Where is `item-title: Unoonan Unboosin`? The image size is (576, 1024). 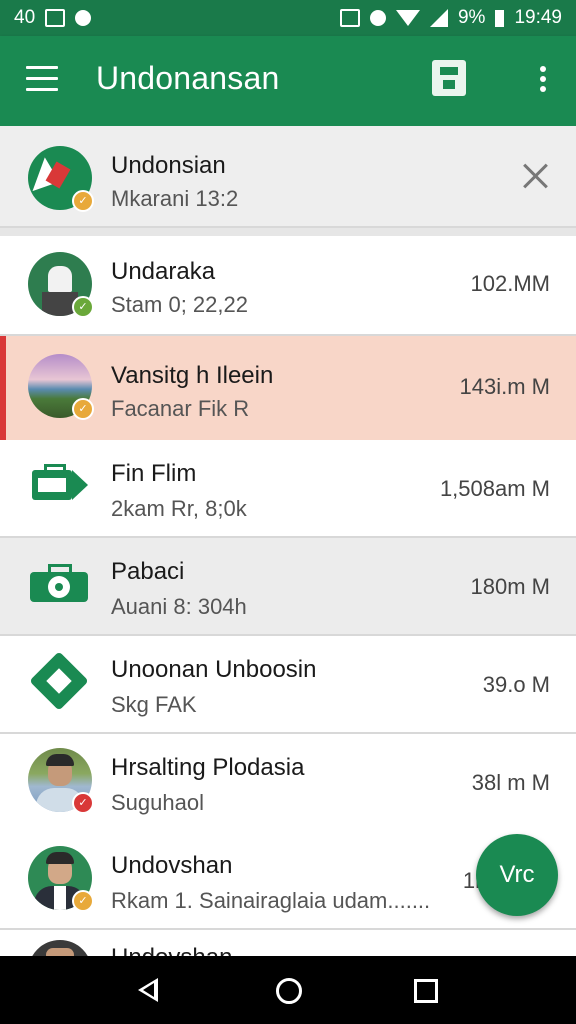
item-title: Unoonan Unboosin is located at coordinates (214, 669).